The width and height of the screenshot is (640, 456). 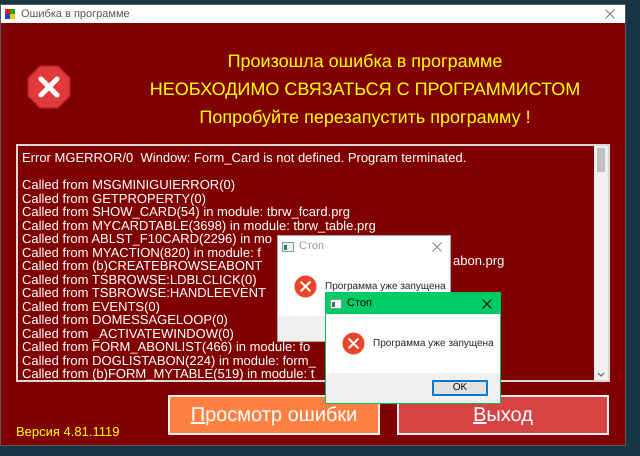 What do you see at coordinates (147, 238) in the screenshot?
I see `log-line: Called from ABLST_F10CARD(2296) in mo` at bounding box center [147, 238].